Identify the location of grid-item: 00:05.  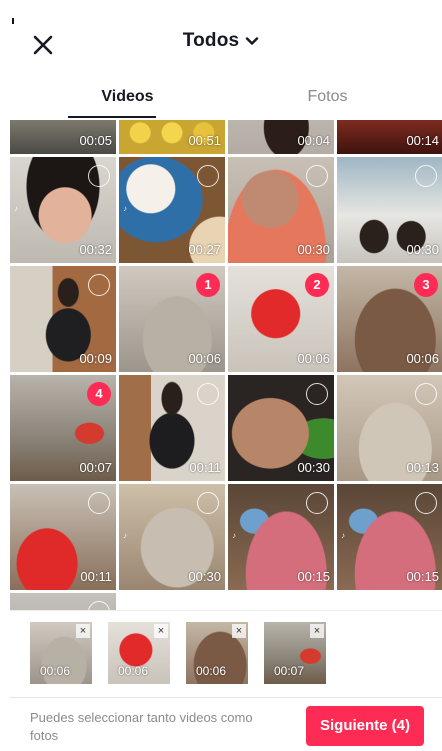
(63, 137).